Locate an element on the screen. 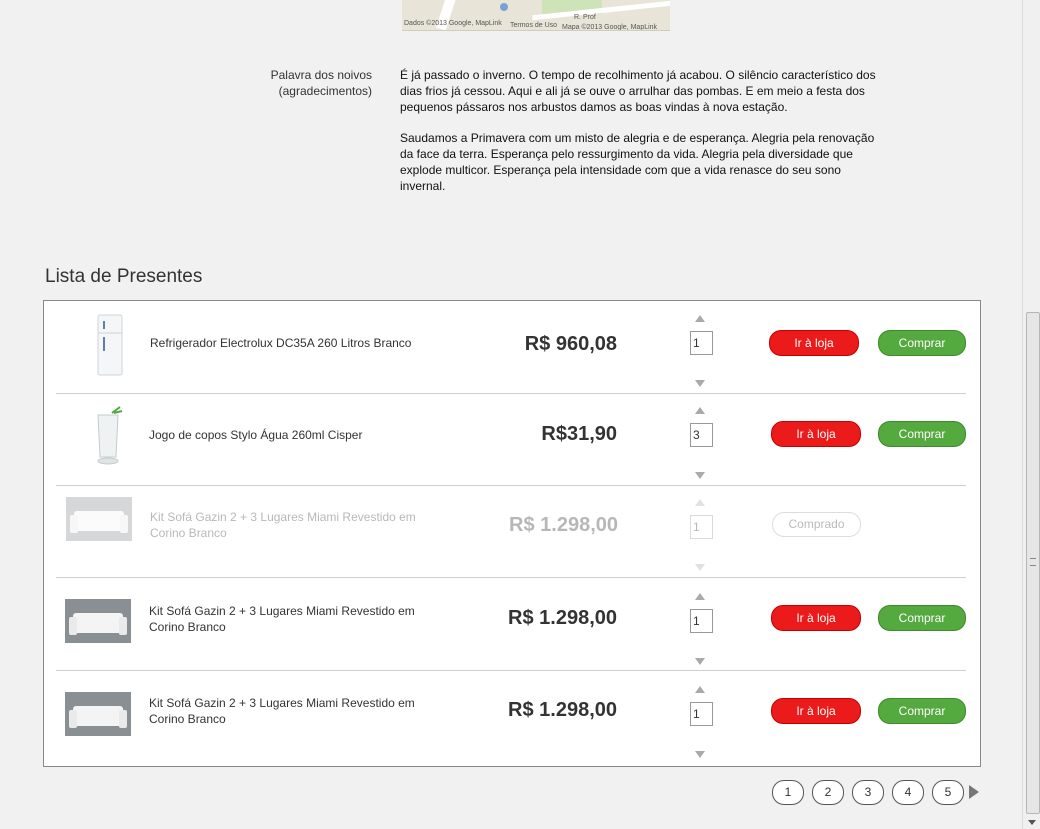  quantity-stepper: 3 is located at coordinates (701, 443).